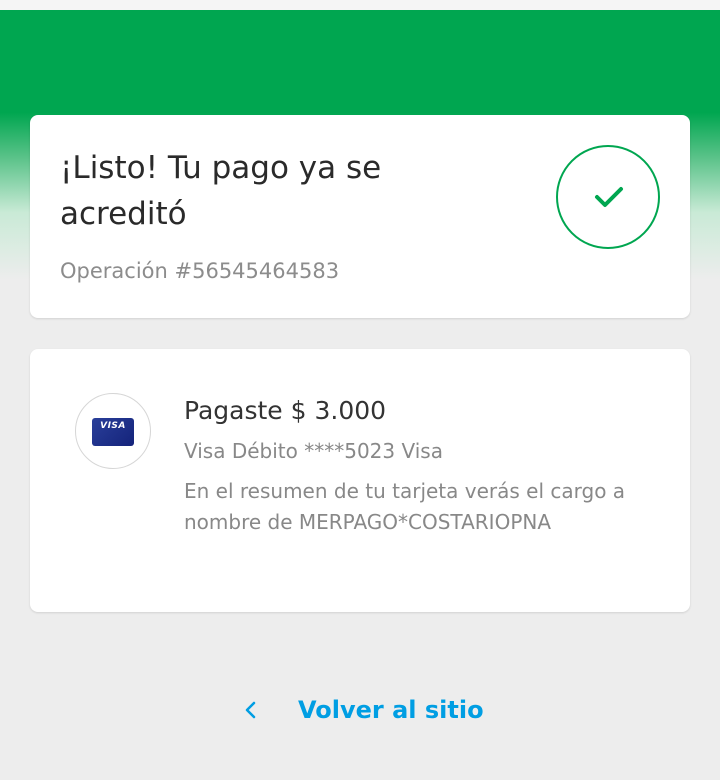 The image size is (720, 780). Describe the element at coordinates (250, 710) in the screenshot. I see `chevron-left-icon` at that location.